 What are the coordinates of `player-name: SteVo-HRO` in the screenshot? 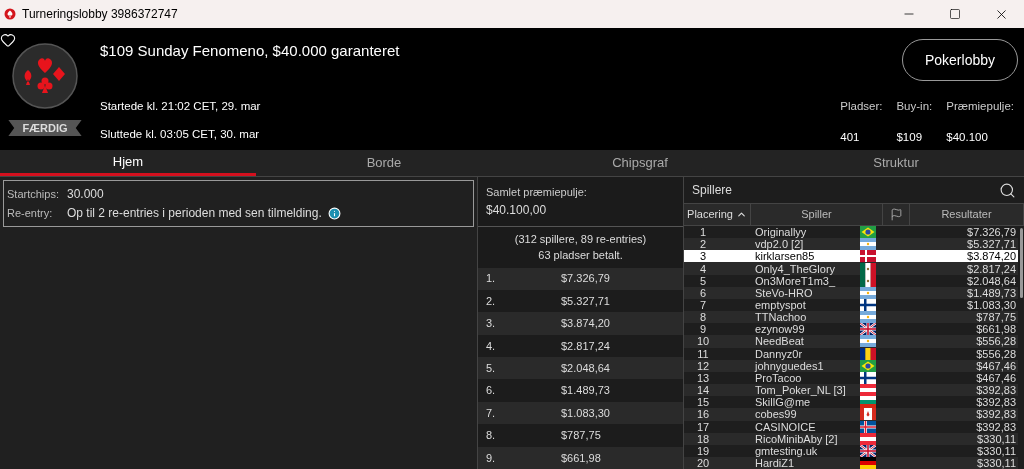 It's located at (783, 292).